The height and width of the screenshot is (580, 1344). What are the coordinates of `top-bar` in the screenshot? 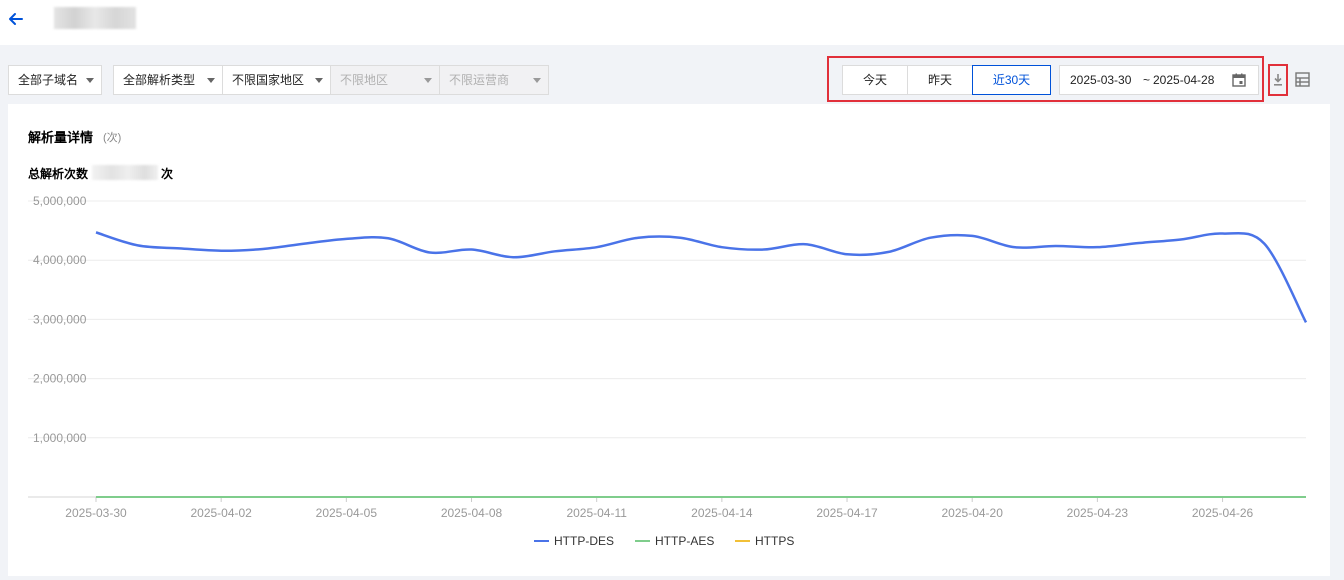 It's located at (672, 22).